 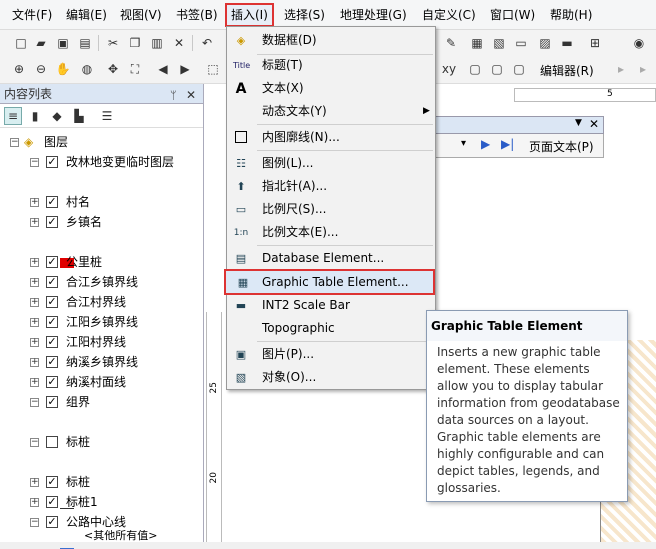 I want to click on toc-layer-row: + ✓ 纳溪村面线, so click(x=102, y=382).